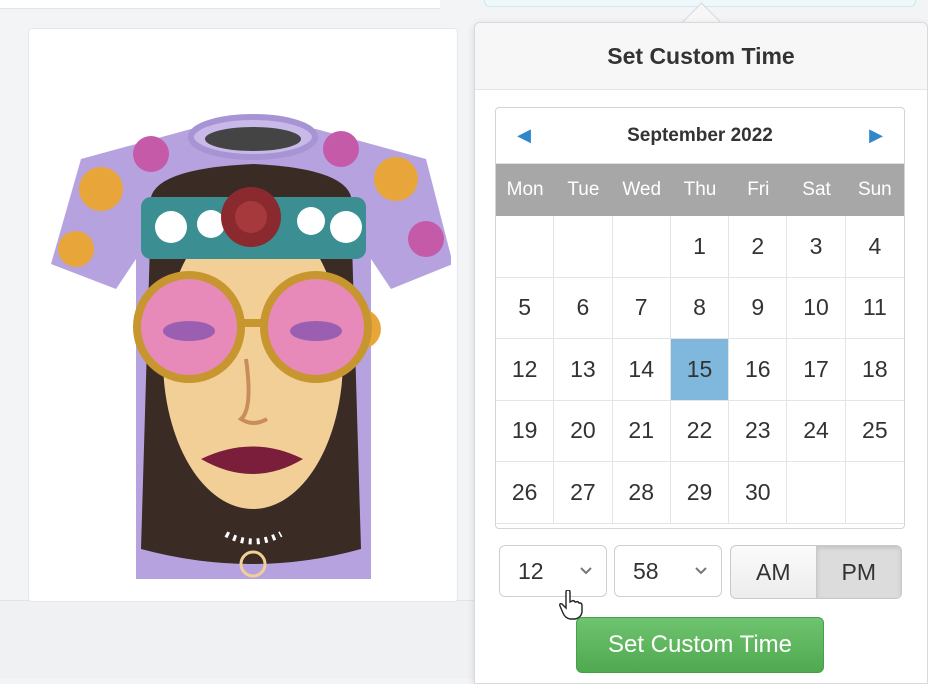 This screenshot has height=684, width=928. I want to click on calendar-day: 12, so click(525, 370).